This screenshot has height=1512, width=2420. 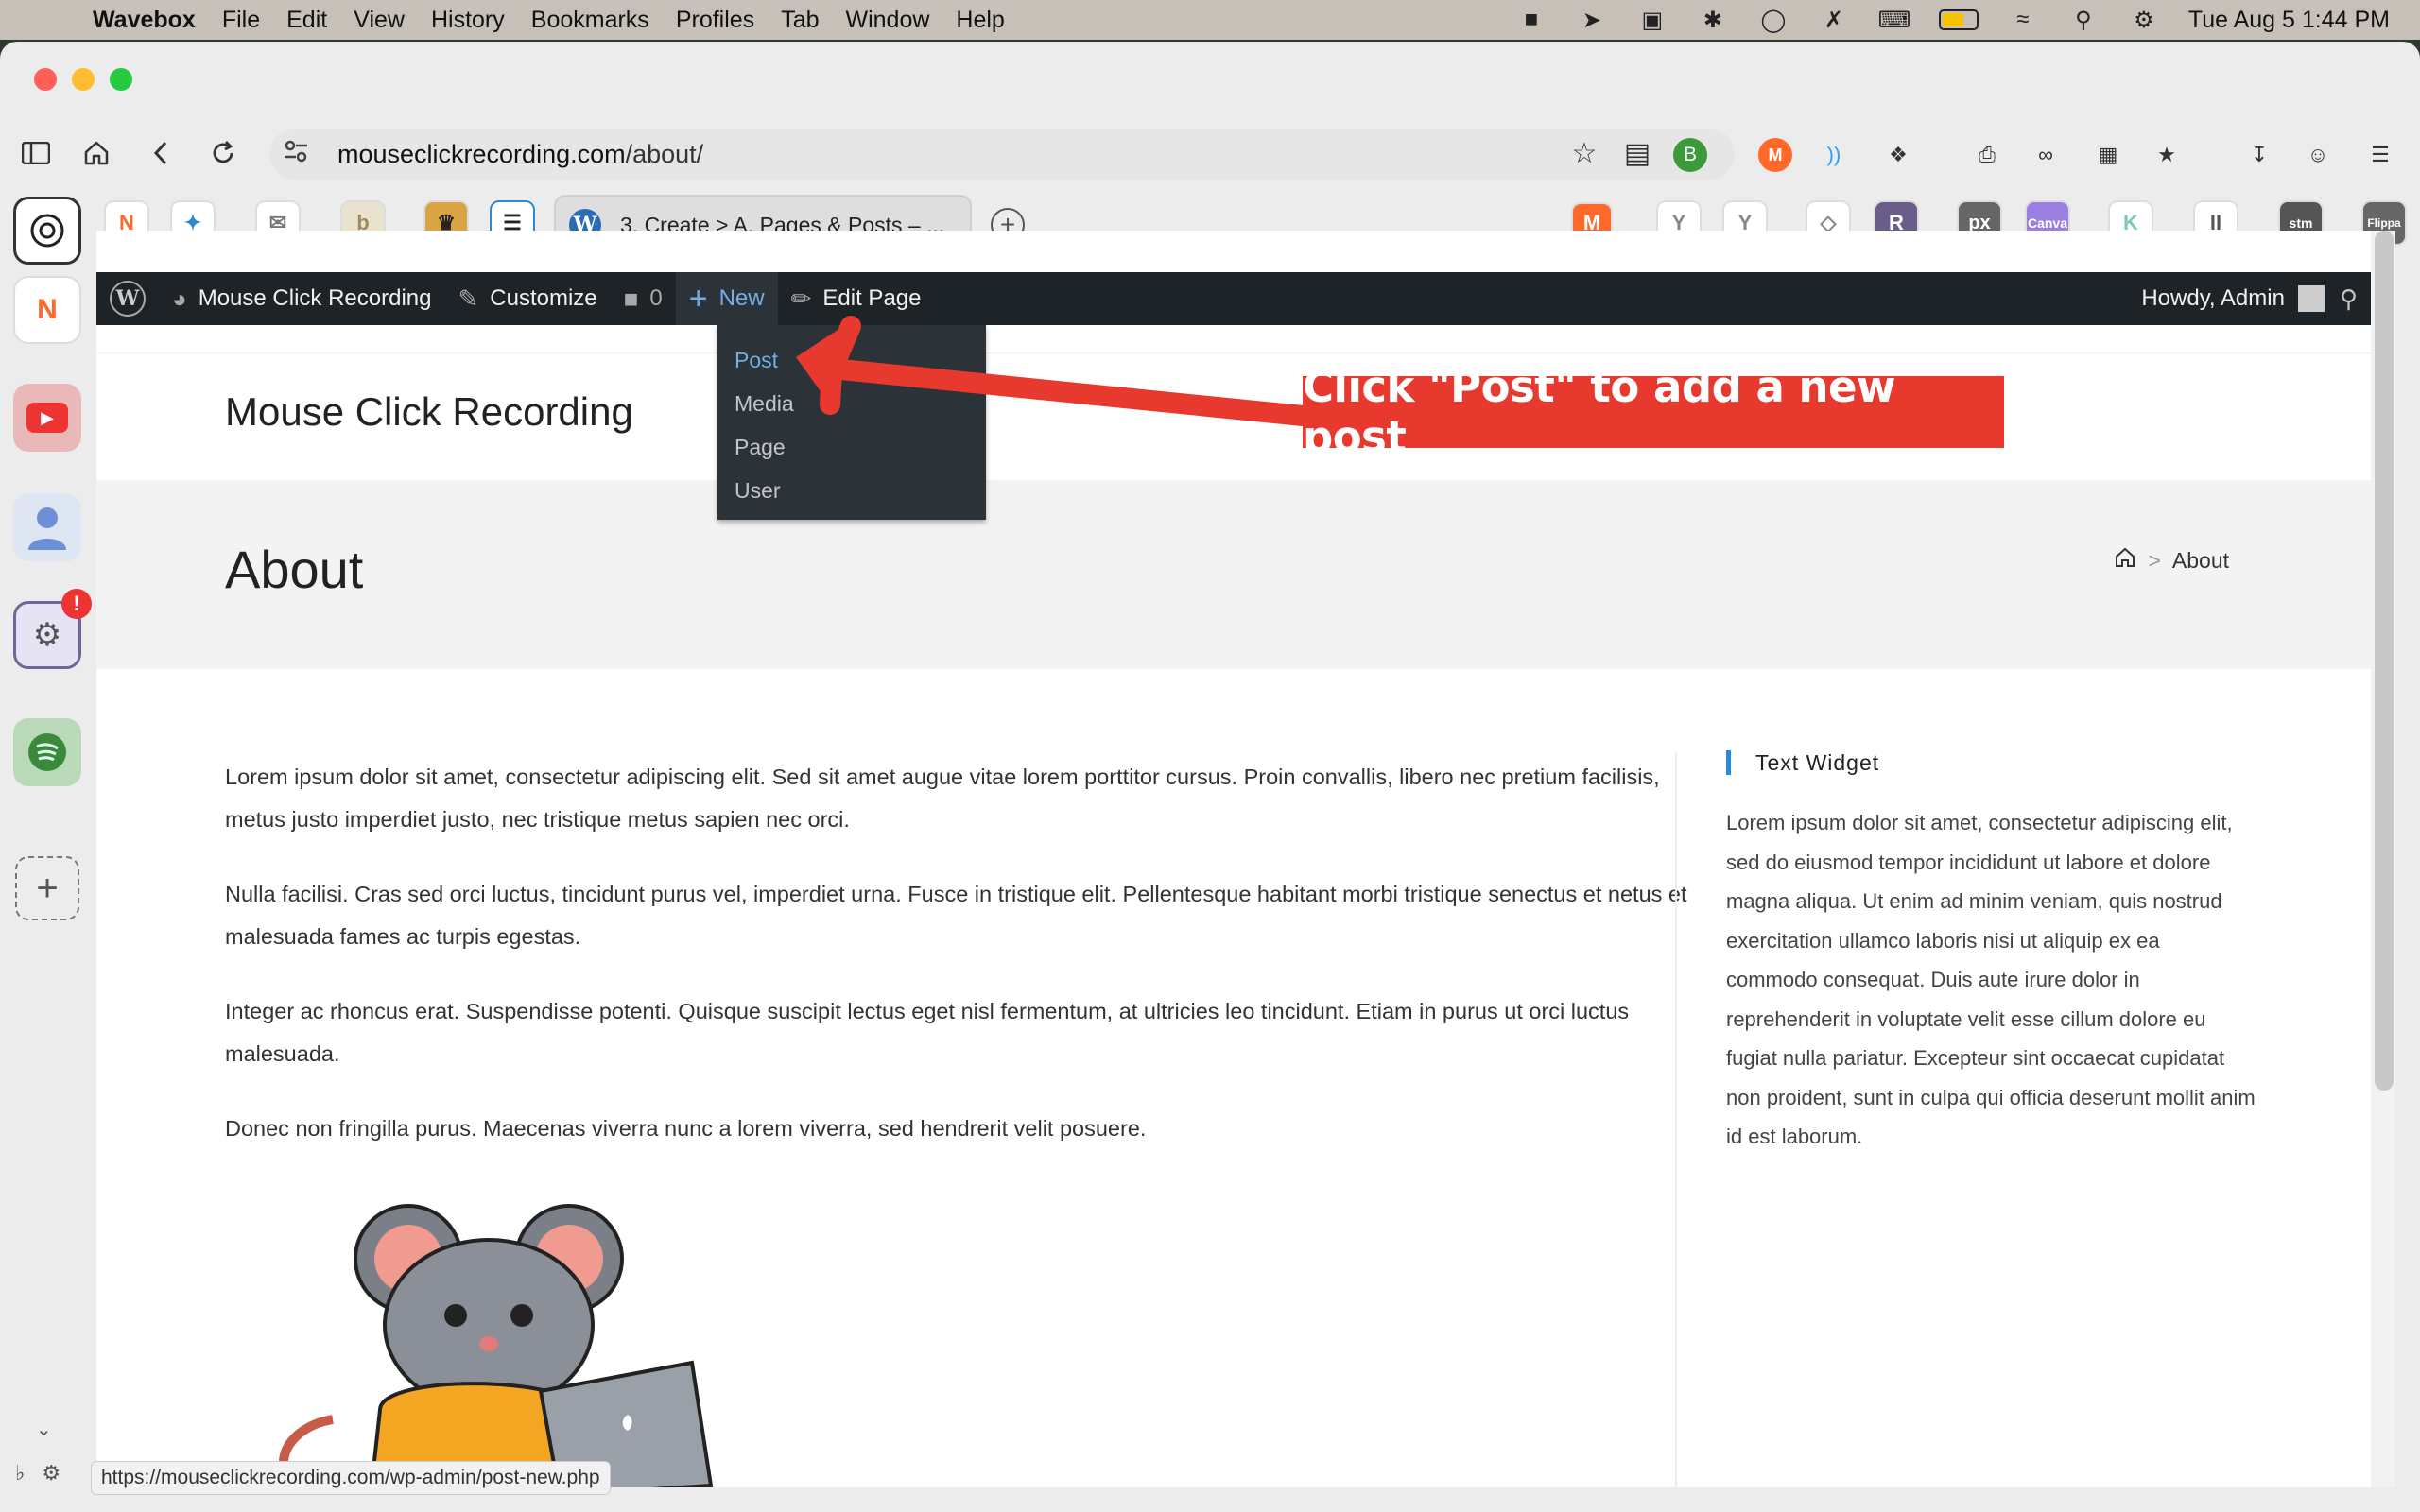 What do you see at coordinates (306, 20) in the screenshot?
I see `menu-edit: Edit` at bounding box center [306, 20].